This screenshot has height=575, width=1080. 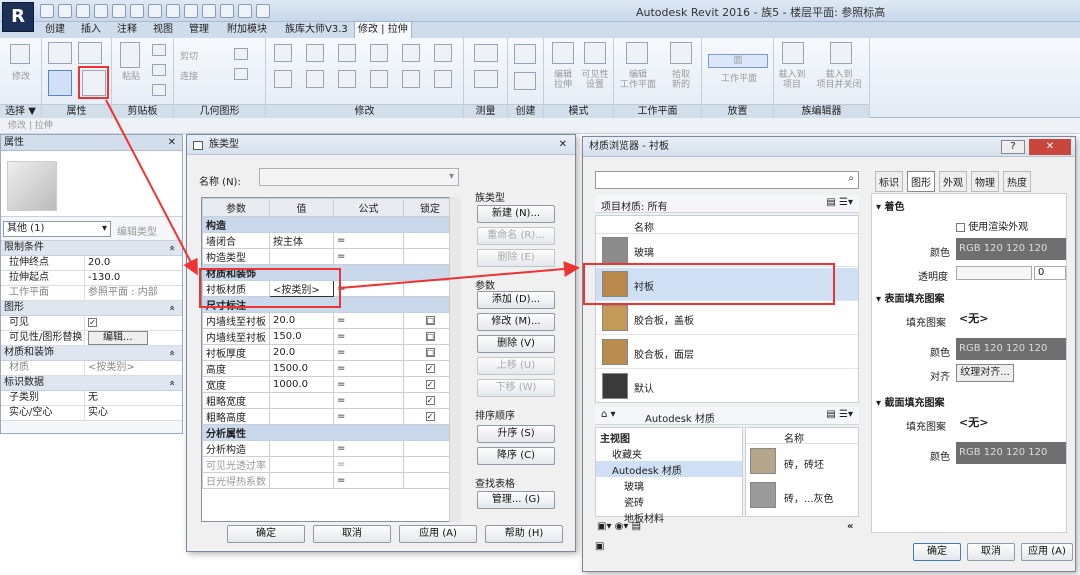 I want to click on align-icon, so click(x=283, y=53).